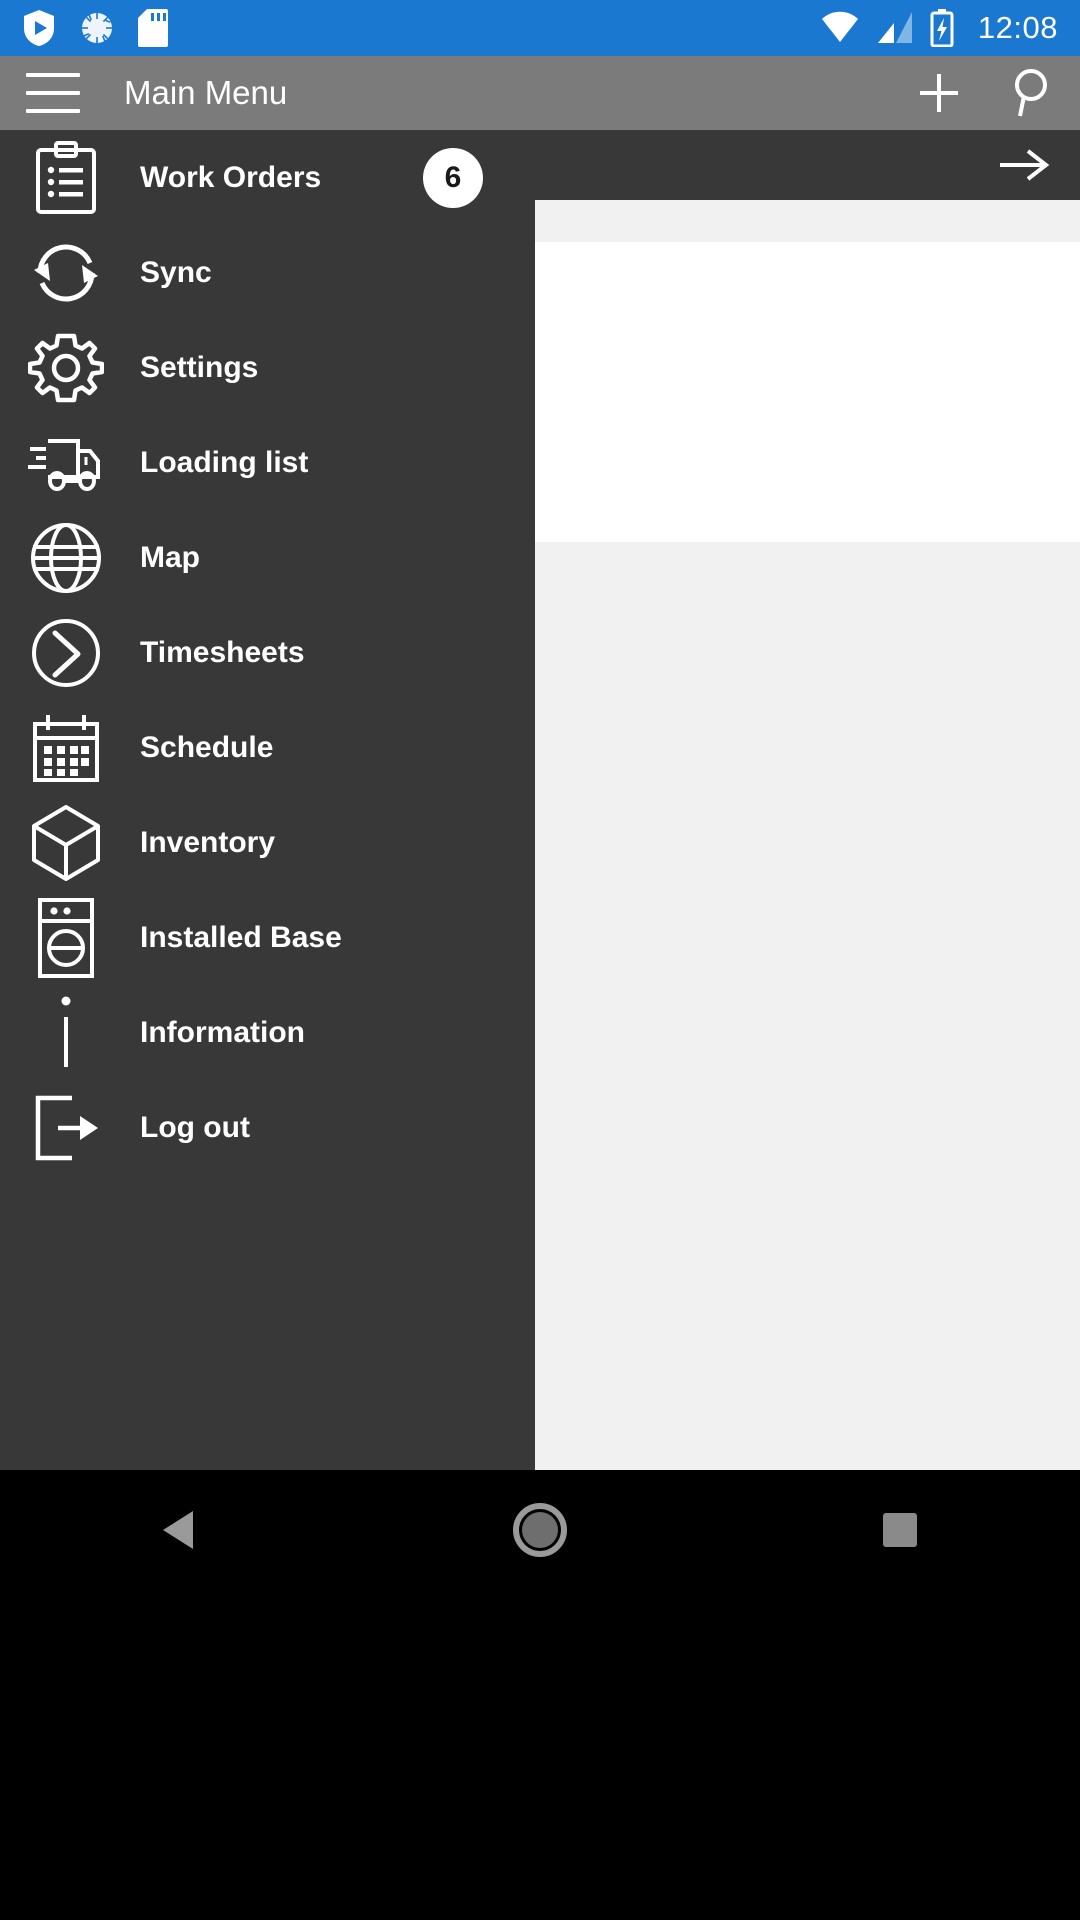  I want to click on drawer-label: Loading list, so click(224, 462).